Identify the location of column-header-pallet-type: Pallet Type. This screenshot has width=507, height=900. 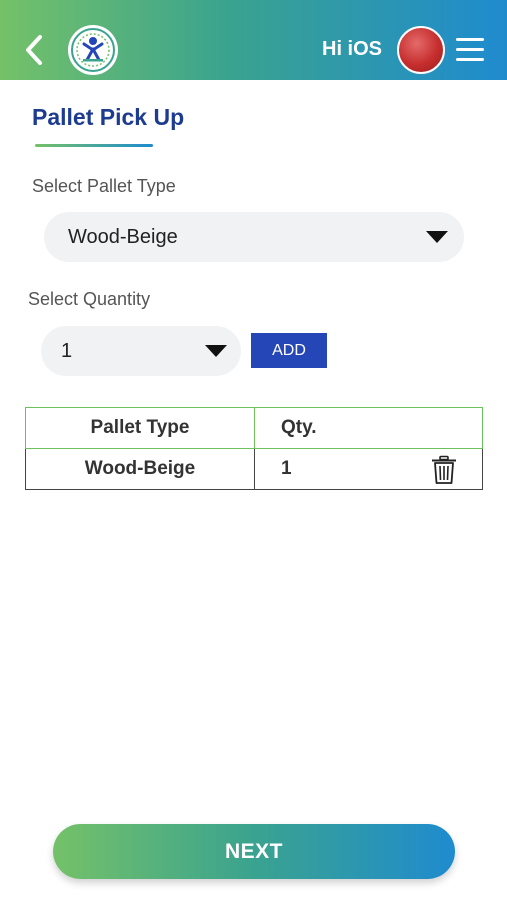
(140, 428).